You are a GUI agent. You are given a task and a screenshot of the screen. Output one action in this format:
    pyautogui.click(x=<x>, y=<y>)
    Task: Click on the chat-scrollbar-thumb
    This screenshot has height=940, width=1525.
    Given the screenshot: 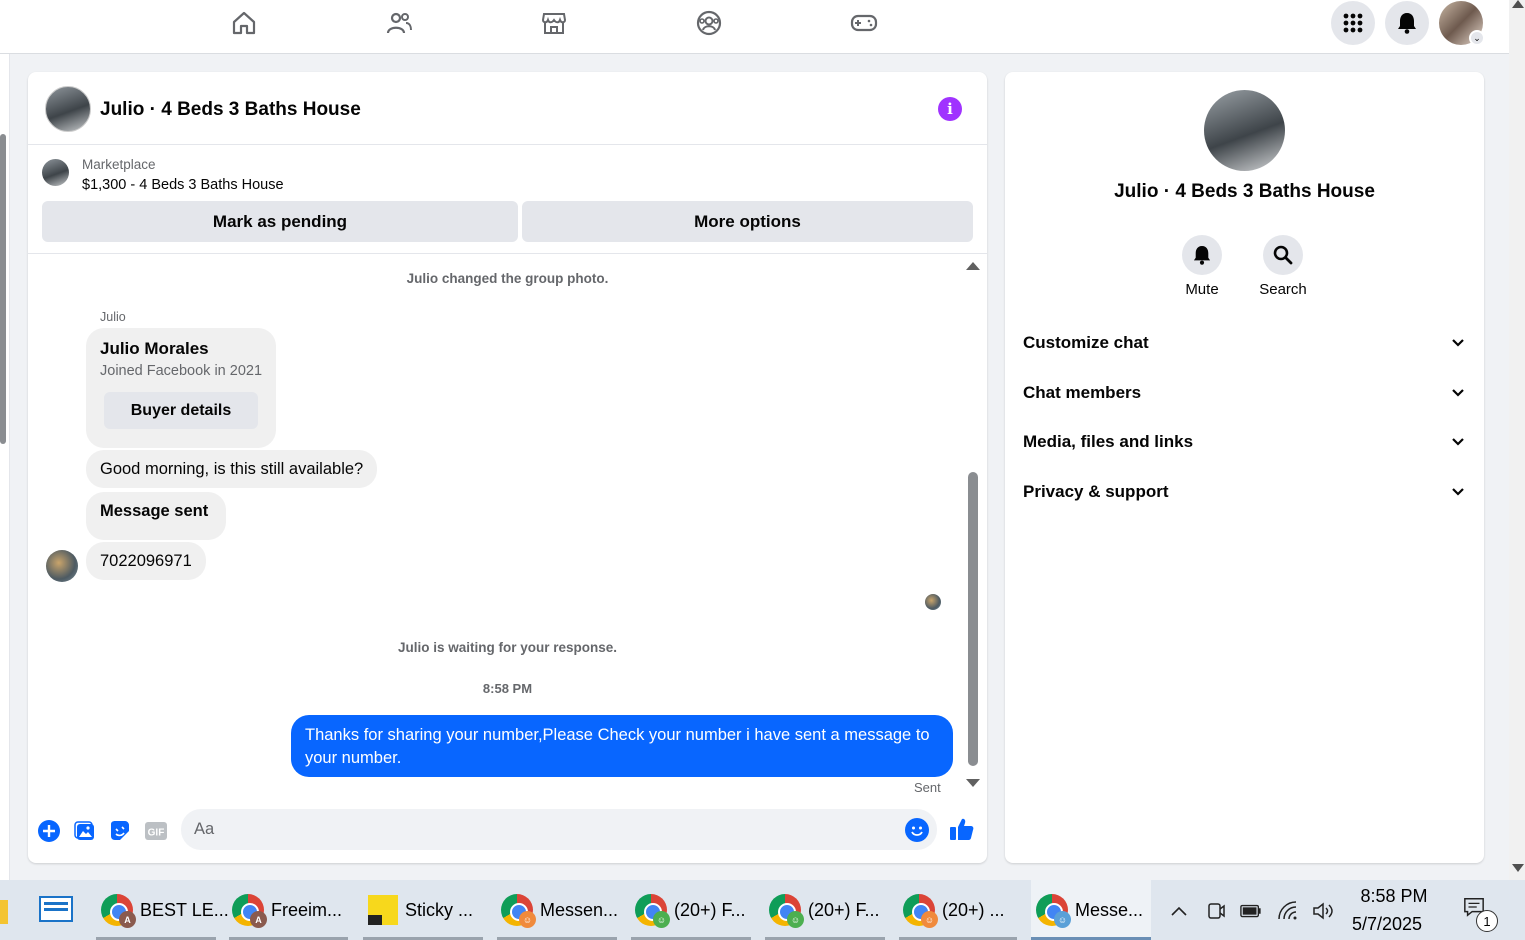 What is the action you would take?
    pyautogui.click(x=973, y=619)
    